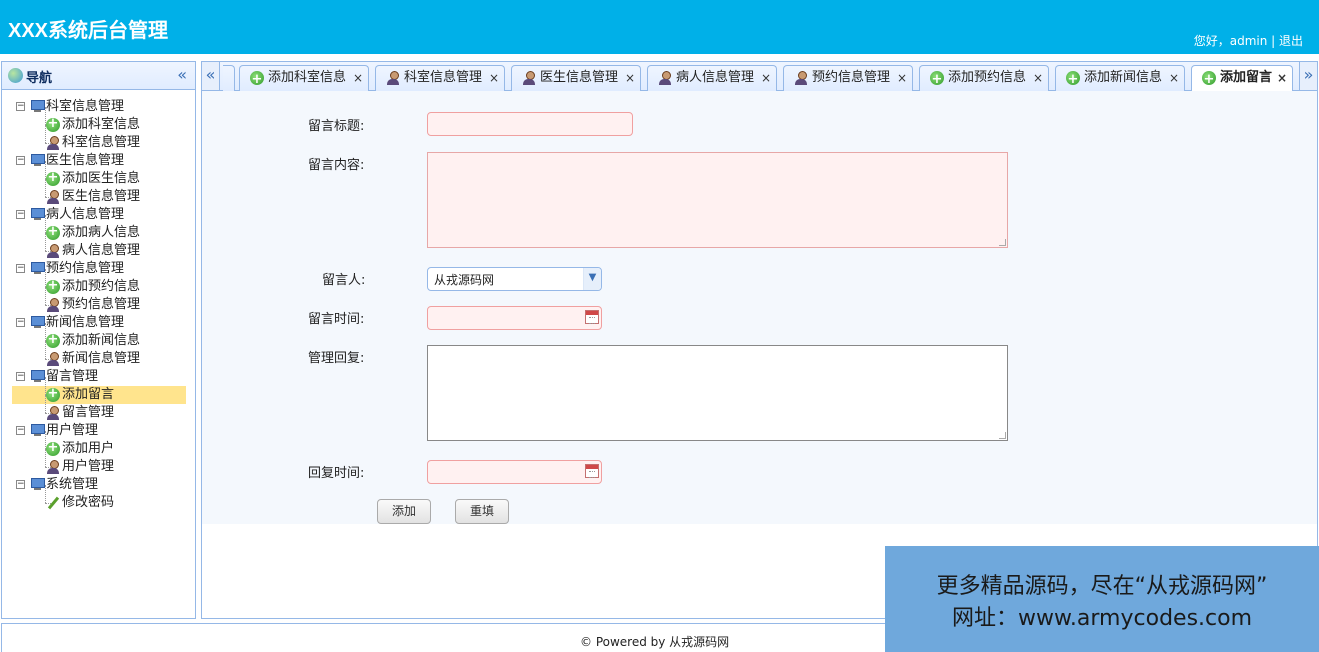 The image size is (1319, 652). What do you see at coordinates (88, 502) in the screenshot?
I see `tree-item-label: 修改密码` at bounding box center [88, 502].